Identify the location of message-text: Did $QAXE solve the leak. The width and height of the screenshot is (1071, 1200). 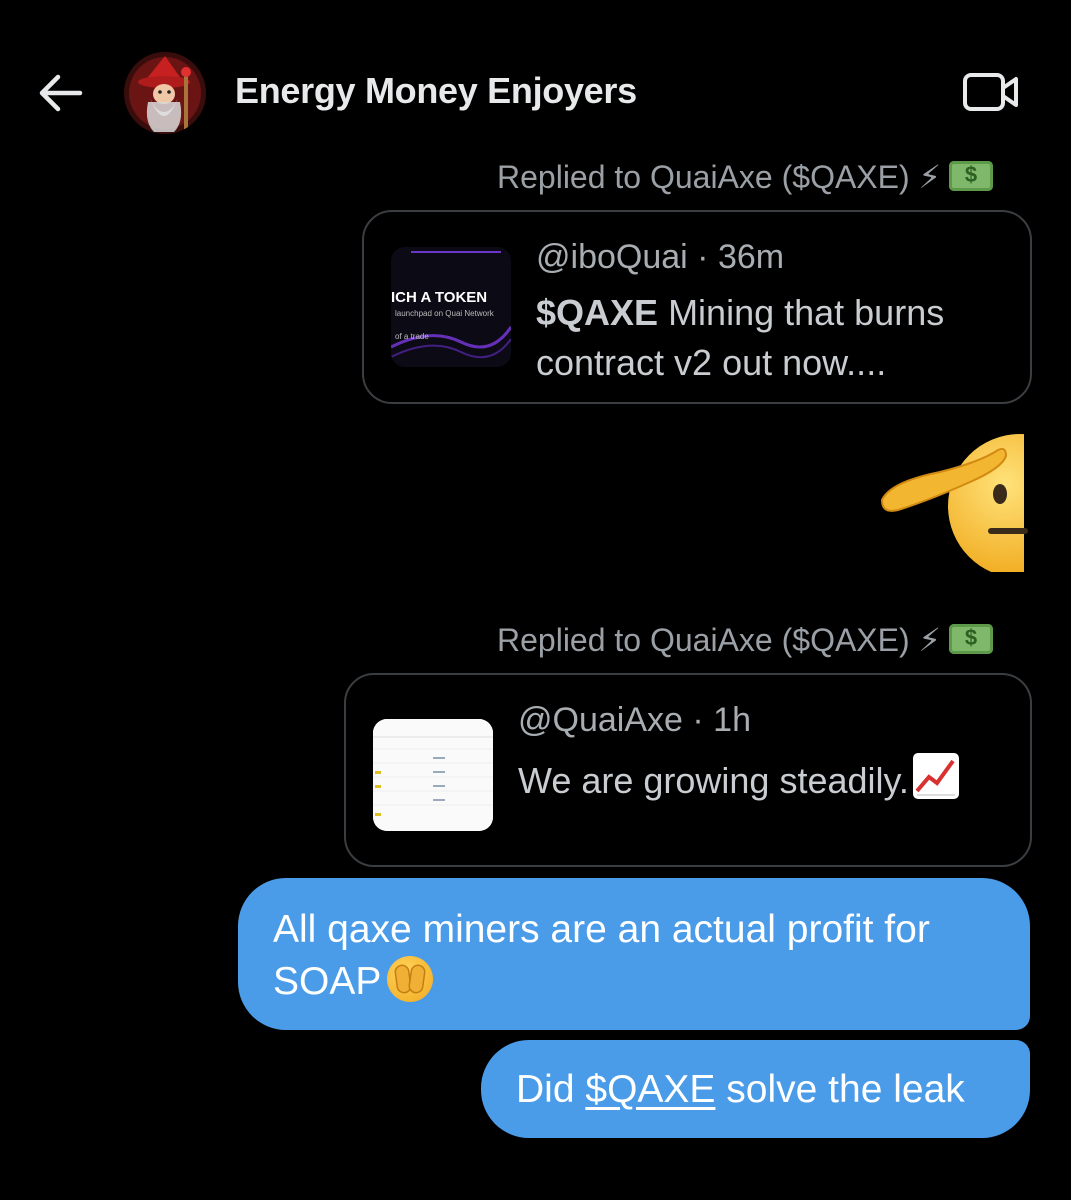
(740, 1090).